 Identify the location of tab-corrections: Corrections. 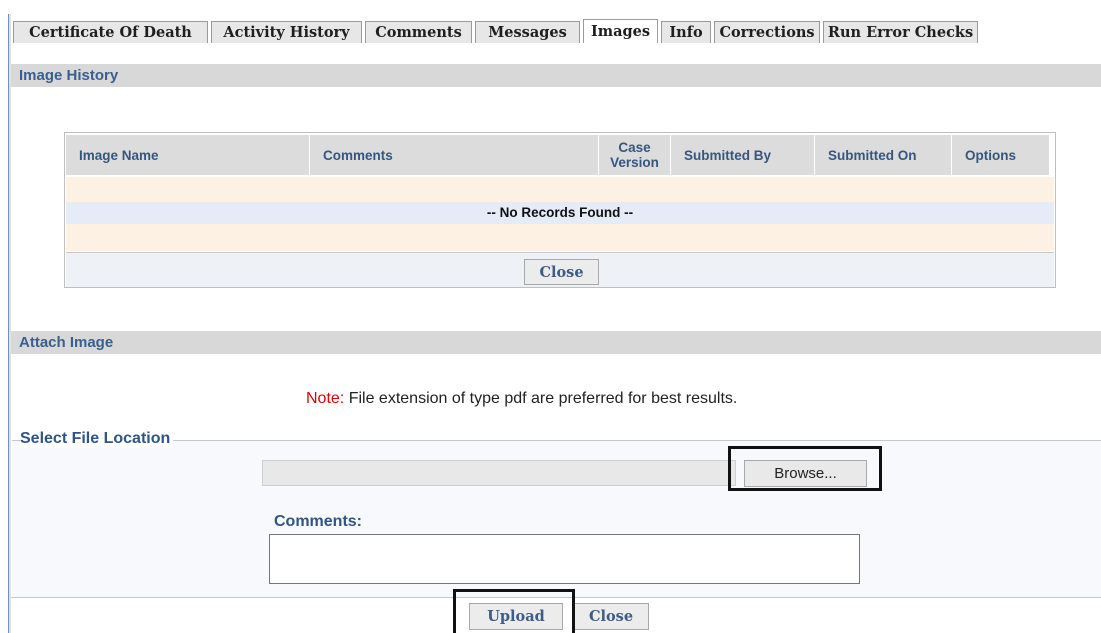
(767, 32).